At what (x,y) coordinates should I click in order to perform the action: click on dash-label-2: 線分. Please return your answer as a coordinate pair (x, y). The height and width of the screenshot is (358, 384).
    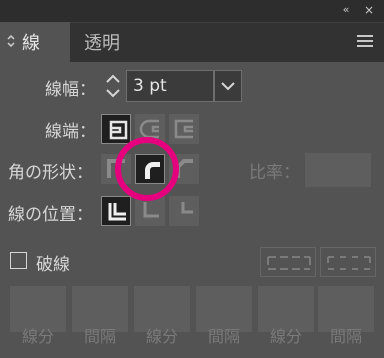
    Looking at the image, I should click on (161, 336).